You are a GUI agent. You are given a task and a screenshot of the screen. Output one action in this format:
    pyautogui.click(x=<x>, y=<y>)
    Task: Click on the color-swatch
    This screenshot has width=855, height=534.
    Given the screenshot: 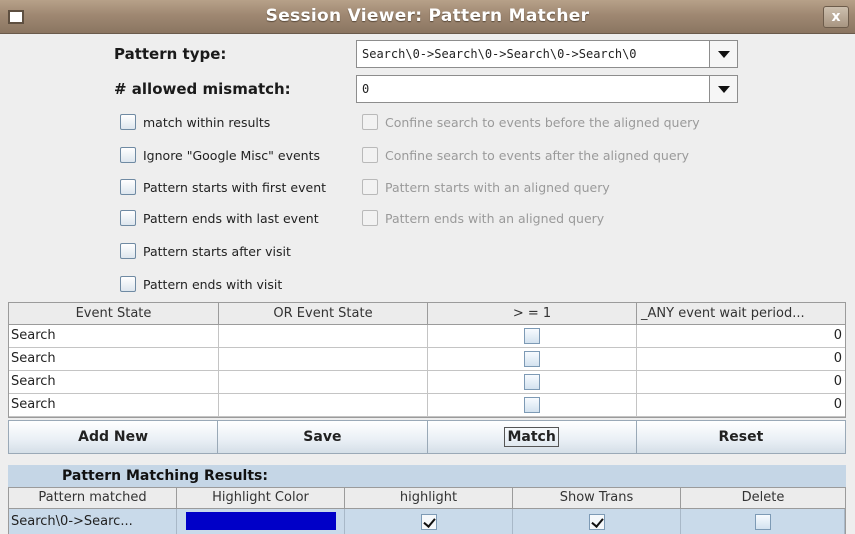 What is the action you would take?
    pyautogui.click(x=260, y=521)
    